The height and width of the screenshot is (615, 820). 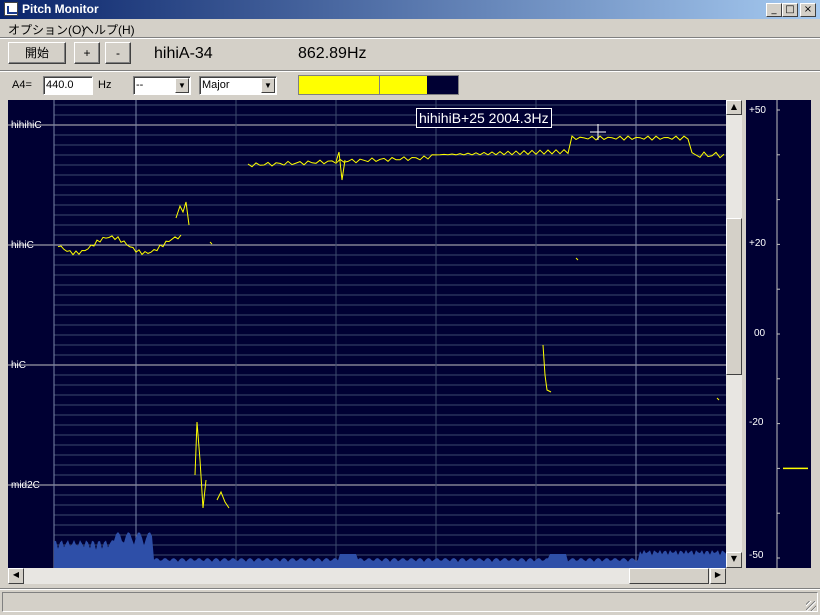 What do you see at coordinates (105, 85) in the screenshot?
I see `hz-label: Hz` at bounding box center [105, 85].